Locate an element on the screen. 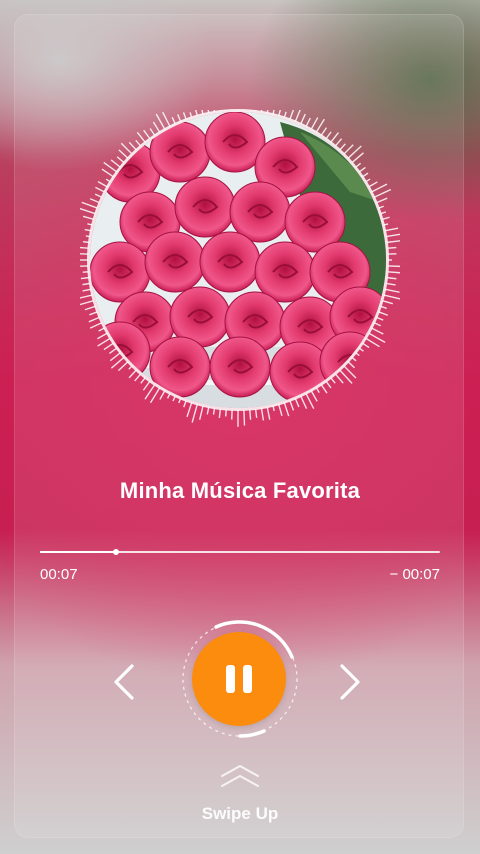 Image resolution: width=480 pixels, height=854 pixels. remaining-time: − 00:07 is located at coordinates (414, 574).